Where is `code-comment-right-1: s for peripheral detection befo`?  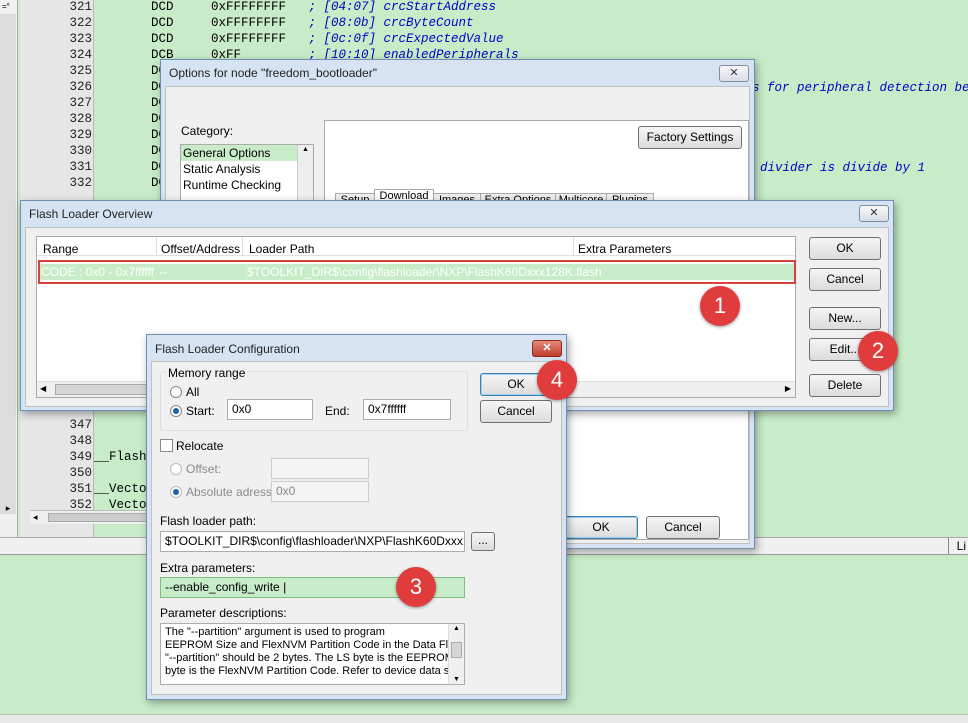
code-comment-right-1: s for peripheral detection befo is located at coordinates (860, 88).